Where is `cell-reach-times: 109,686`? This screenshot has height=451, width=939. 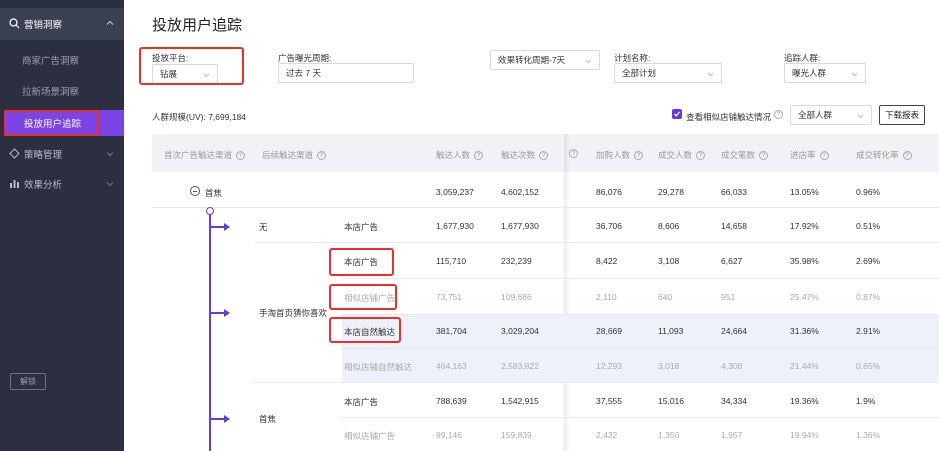
cell-reach-times: 109,686 is located at coordinates (516, 297).